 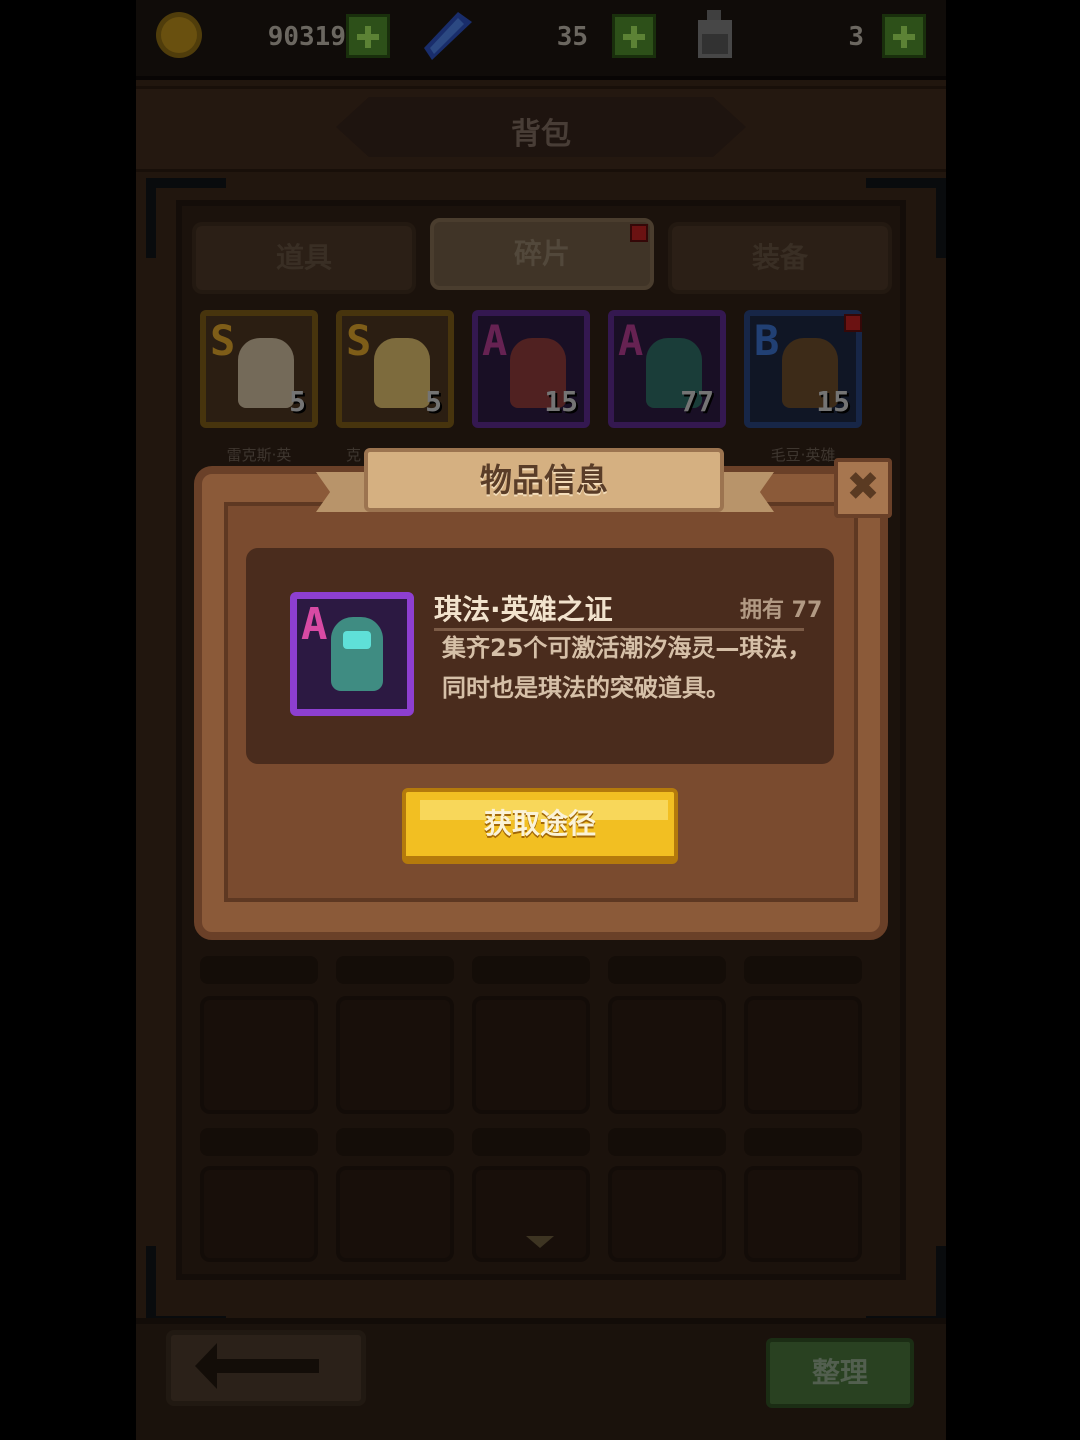 I want to click on dialog-title: 物品信息, so click(x=543, y=480).